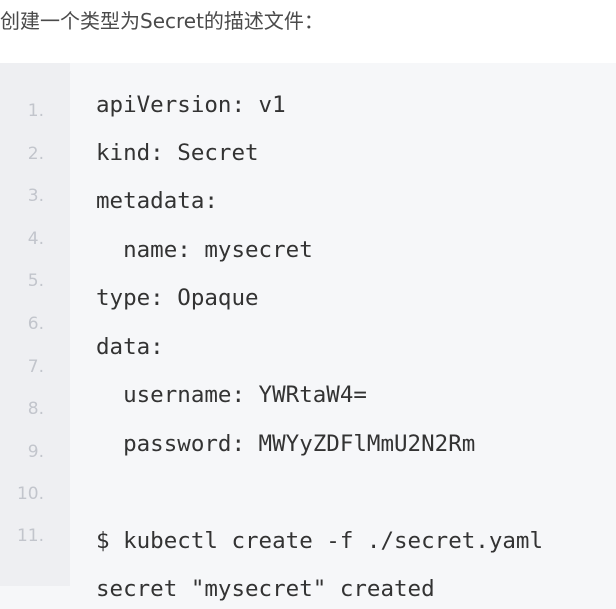  What do you see at coordinates (35, 281) in the screenshot?
I see `line-number: 5.` at bounding box center [35, 281].